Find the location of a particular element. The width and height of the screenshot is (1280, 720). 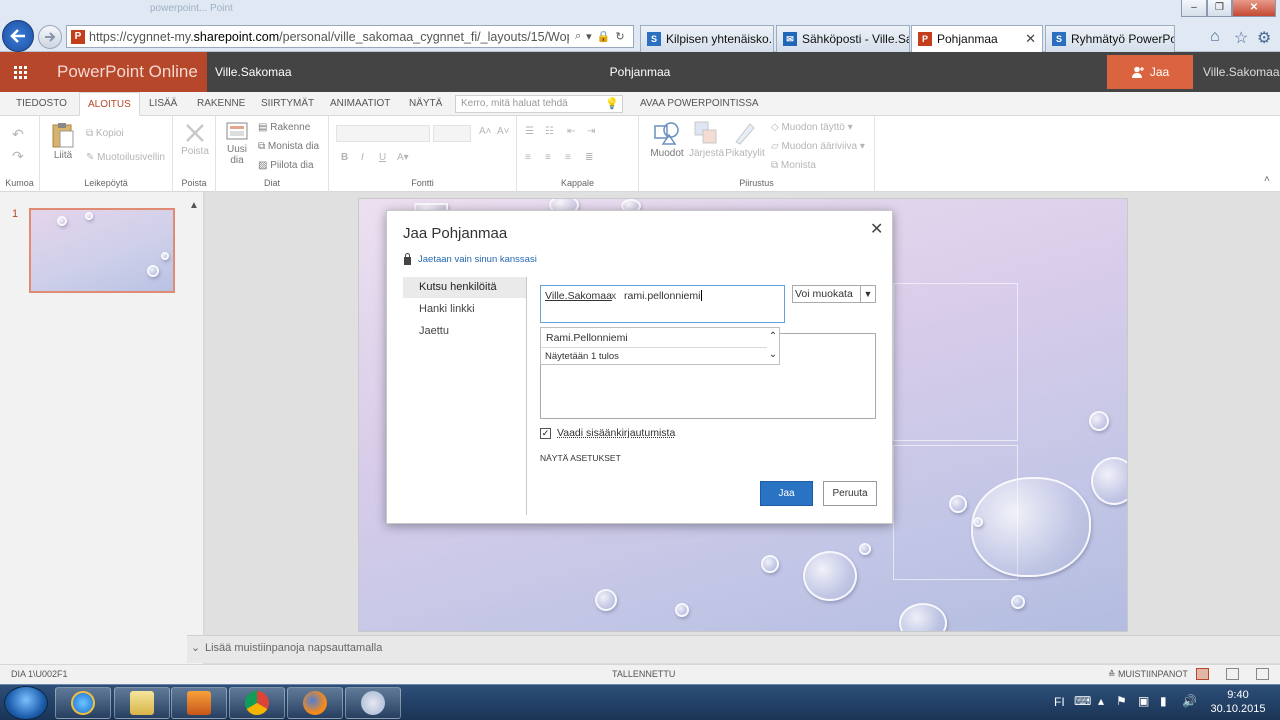

show-hidden-icons-icon: ▴ is located at coordinates (1101, 701).